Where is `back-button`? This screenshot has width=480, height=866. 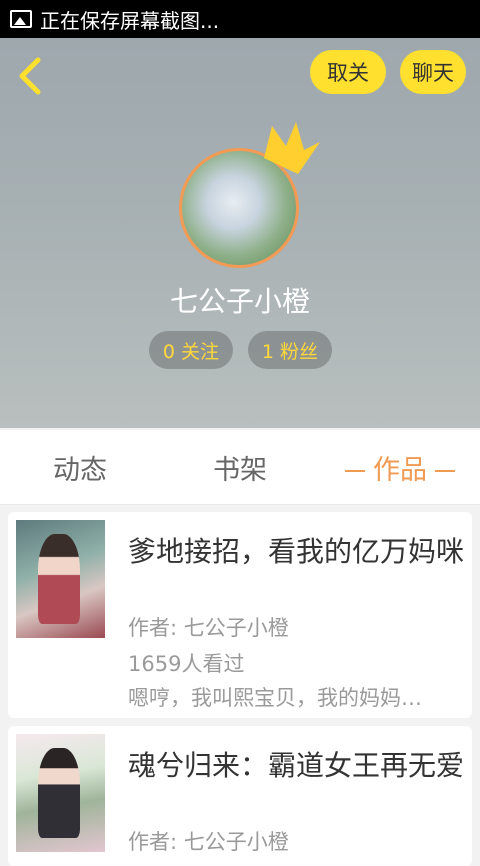
back-button is located at coordinates (31, 76).